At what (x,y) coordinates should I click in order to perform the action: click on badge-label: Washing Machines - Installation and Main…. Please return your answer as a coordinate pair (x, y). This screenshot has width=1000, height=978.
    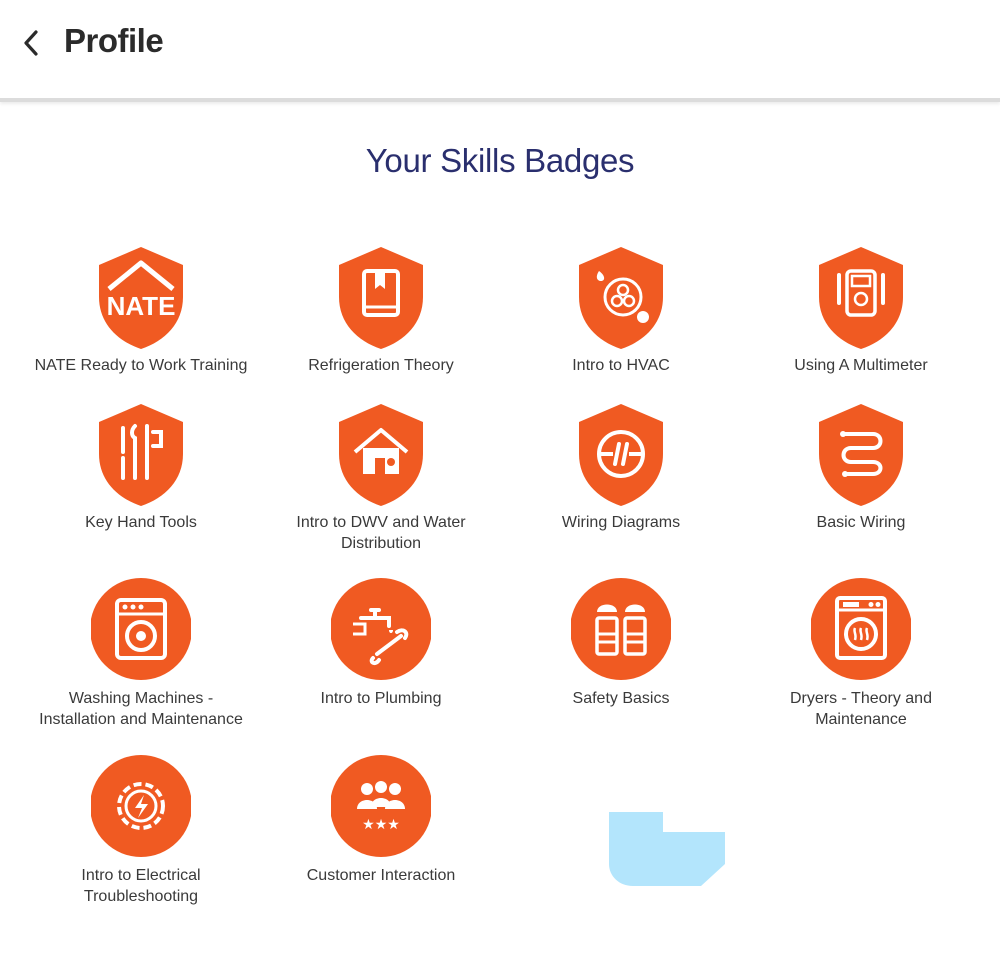
    Looking at the image, I should click on (141, 709).